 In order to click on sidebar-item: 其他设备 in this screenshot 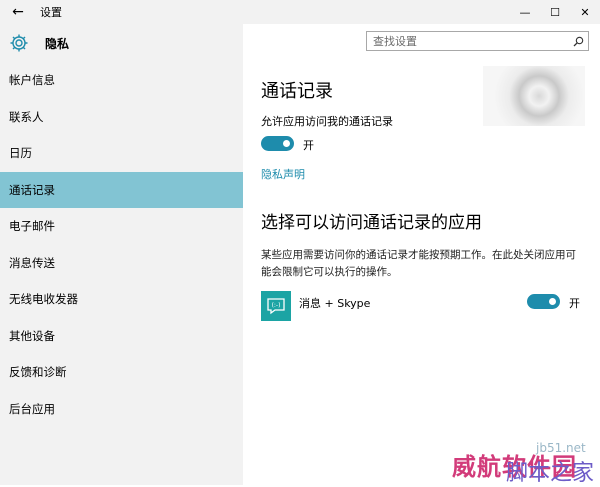, I will do `click(121, 336)`.